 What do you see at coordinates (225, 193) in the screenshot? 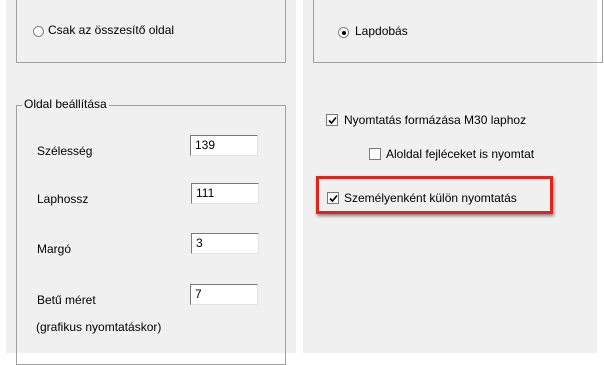
I see `page-length-input: 111` at bounding box center [225, 193].